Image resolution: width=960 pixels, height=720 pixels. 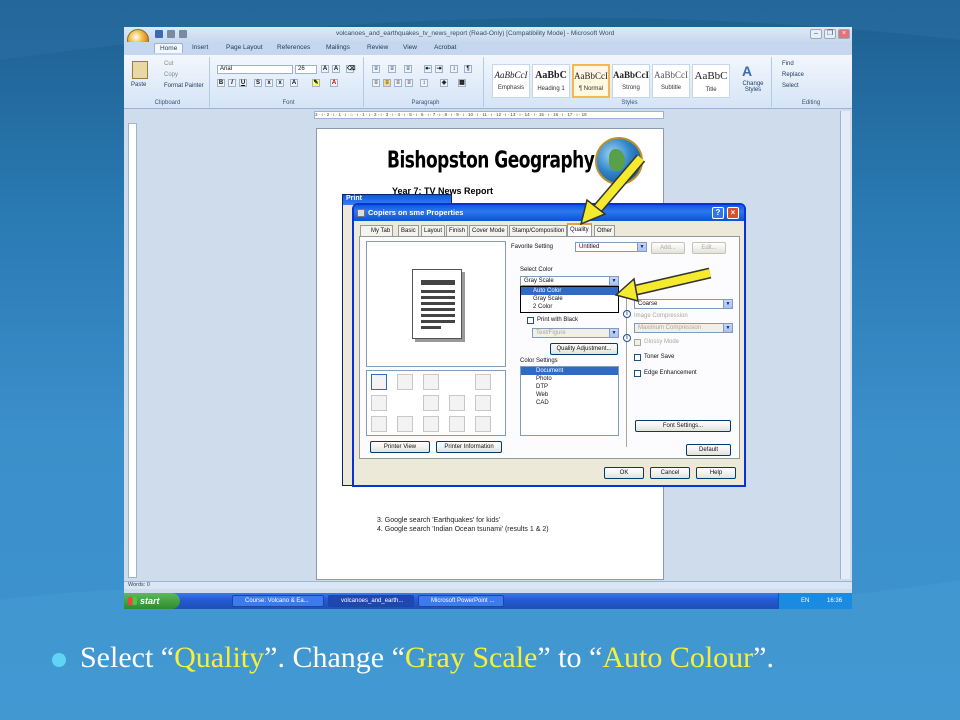 What do you see at coordinates (392, 69) in the screenshot?
I see `numbering-icon: ≡` at bounding box center [392, 69].